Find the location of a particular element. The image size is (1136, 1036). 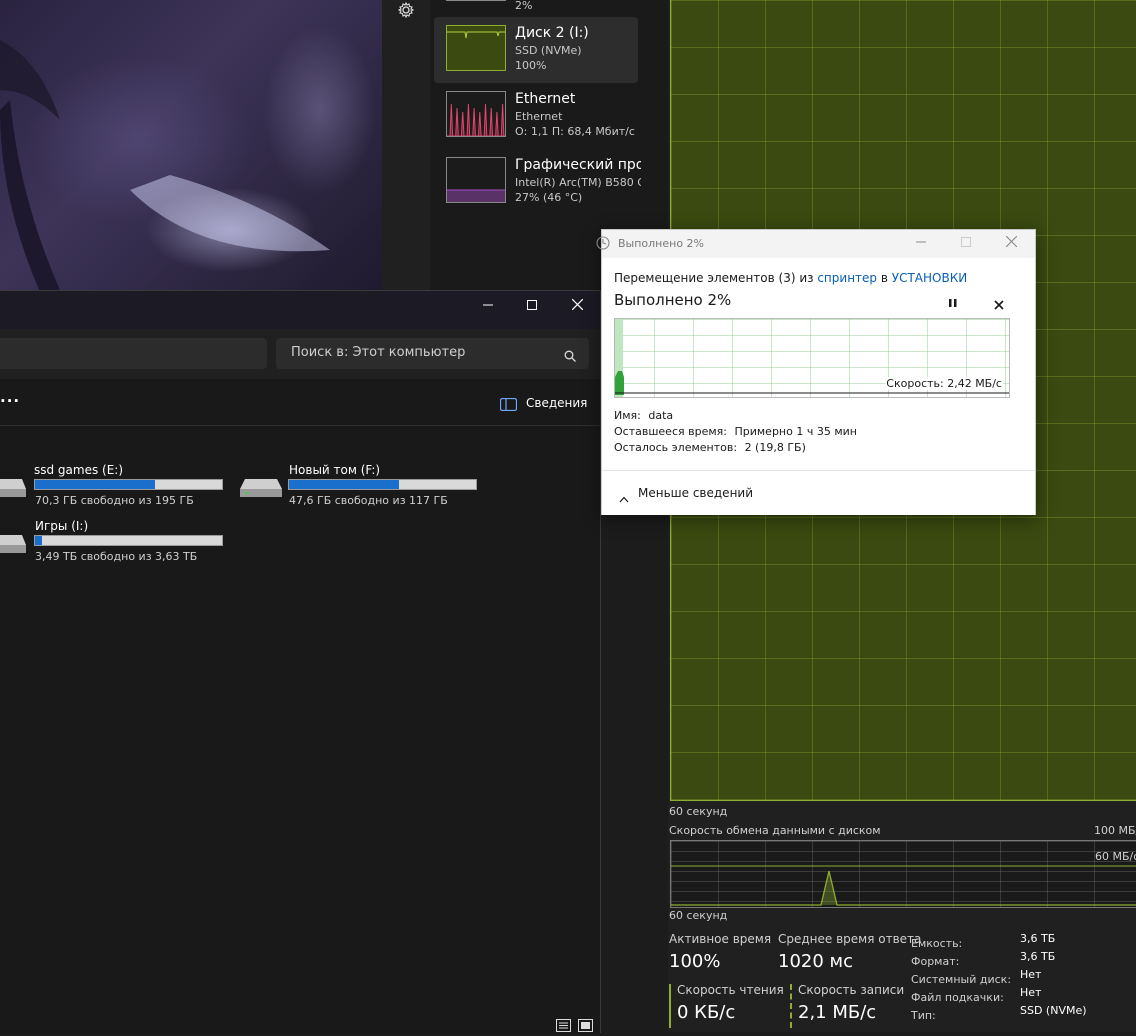

drive-name: Новый том (F:) is located at coordinates (334, 470).